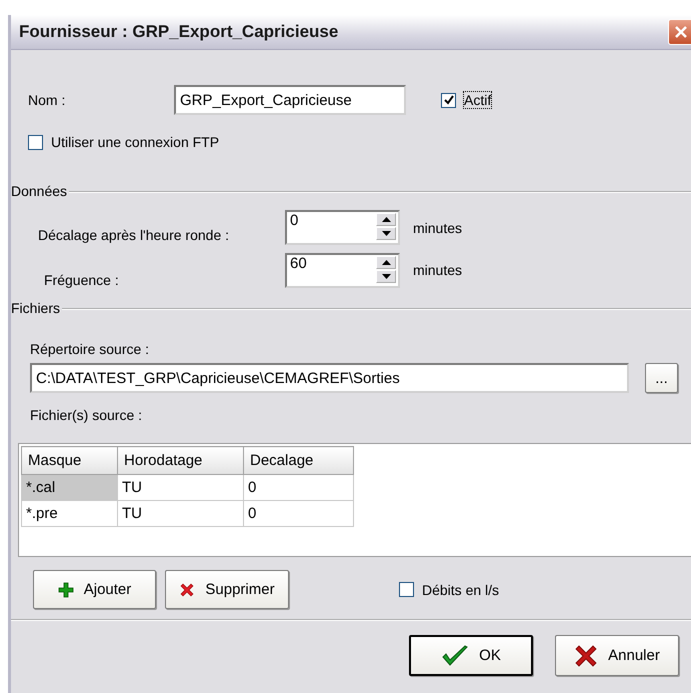 The height and width of the screenshot is (693, 691). I want to click on group-title: Données, so click(40, 191).